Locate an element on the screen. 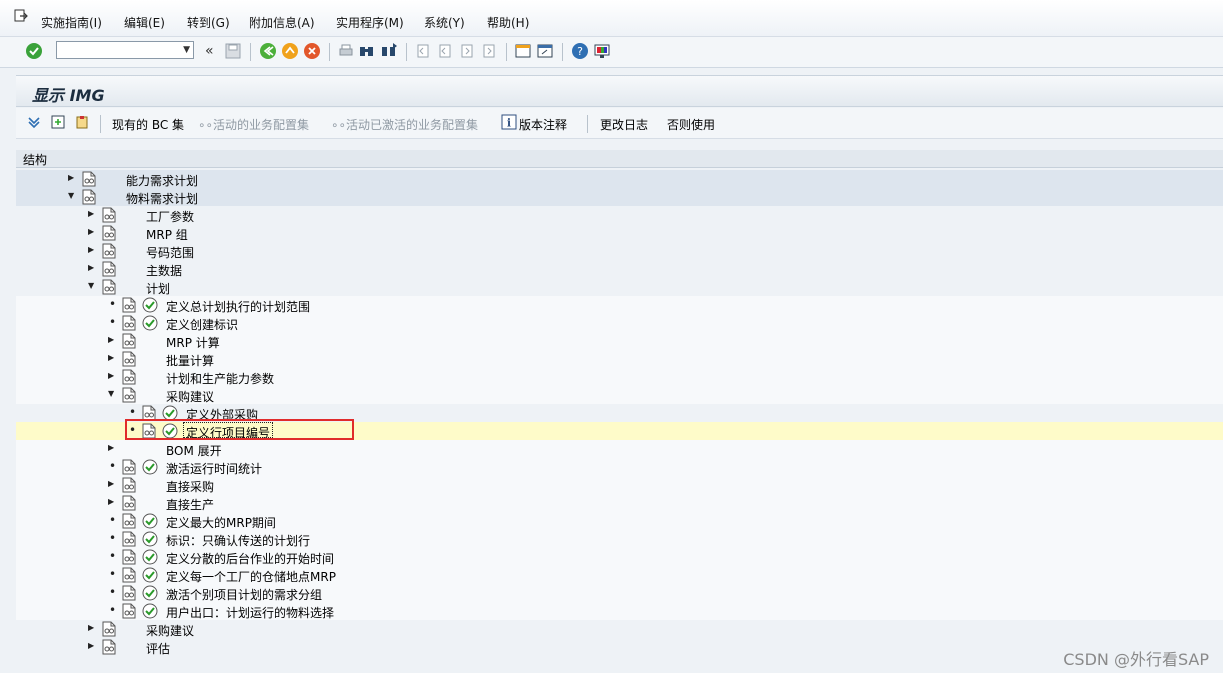 Image resolution: width=1223 pixels, height=673 pixels. tree-row: ▶ 评估 is located at coordinates (619, 647).